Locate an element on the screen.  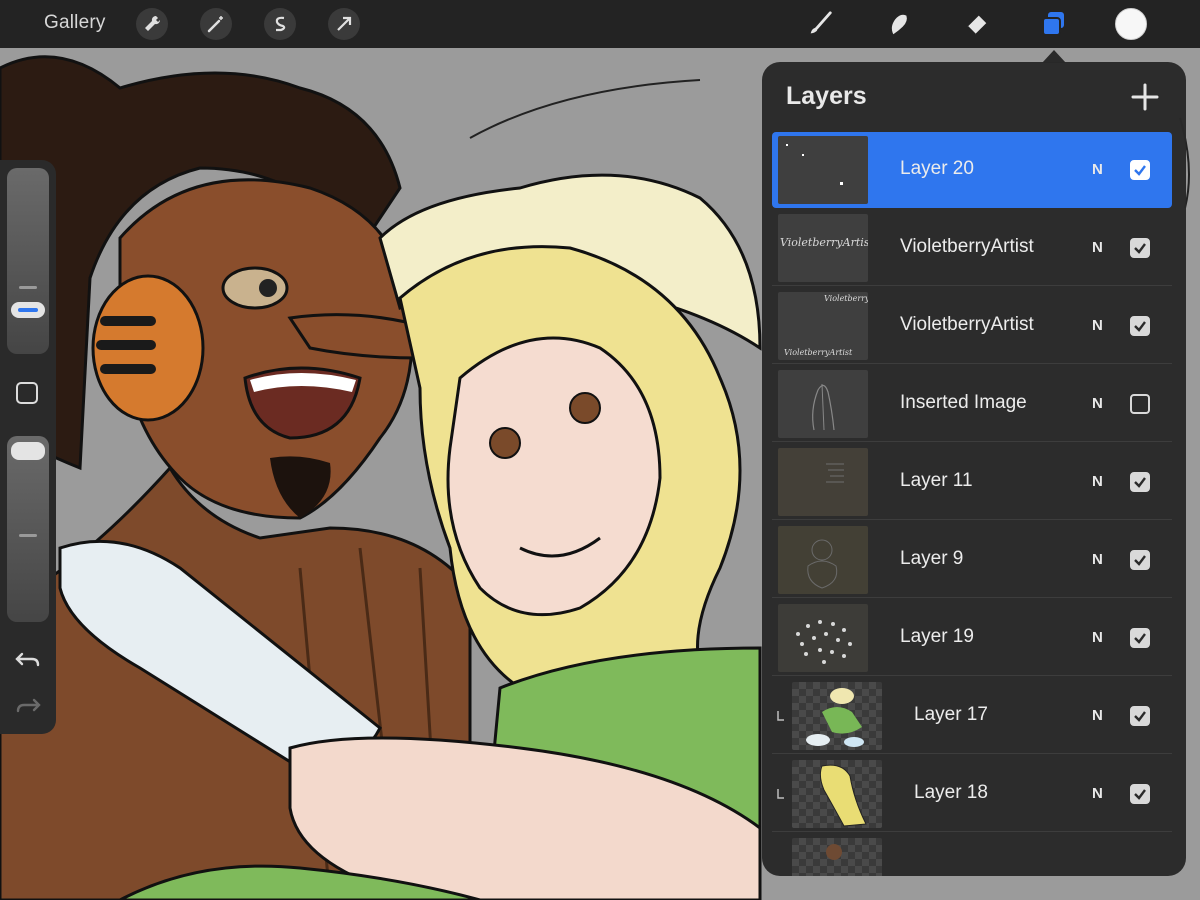
selection-s-icon is located at coordinates (280, 24).